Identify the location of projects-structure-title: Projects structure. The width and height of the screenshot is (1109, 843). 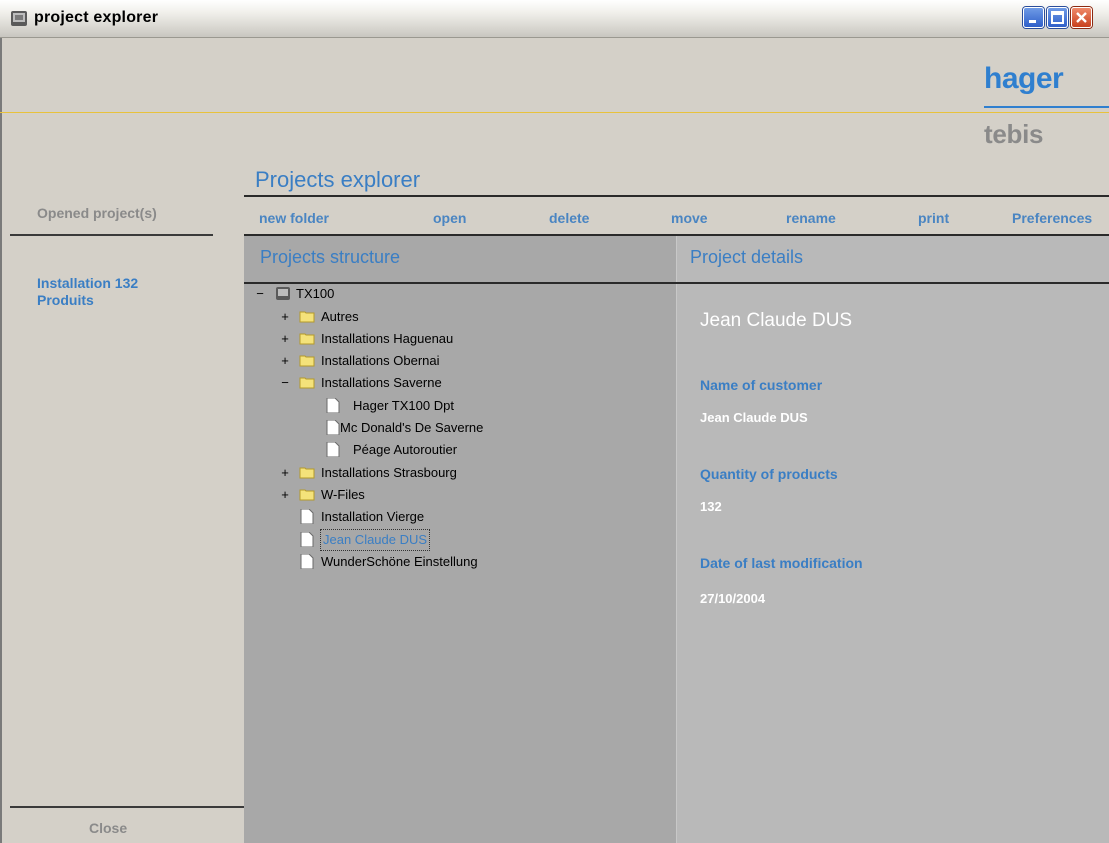
(330, 257).